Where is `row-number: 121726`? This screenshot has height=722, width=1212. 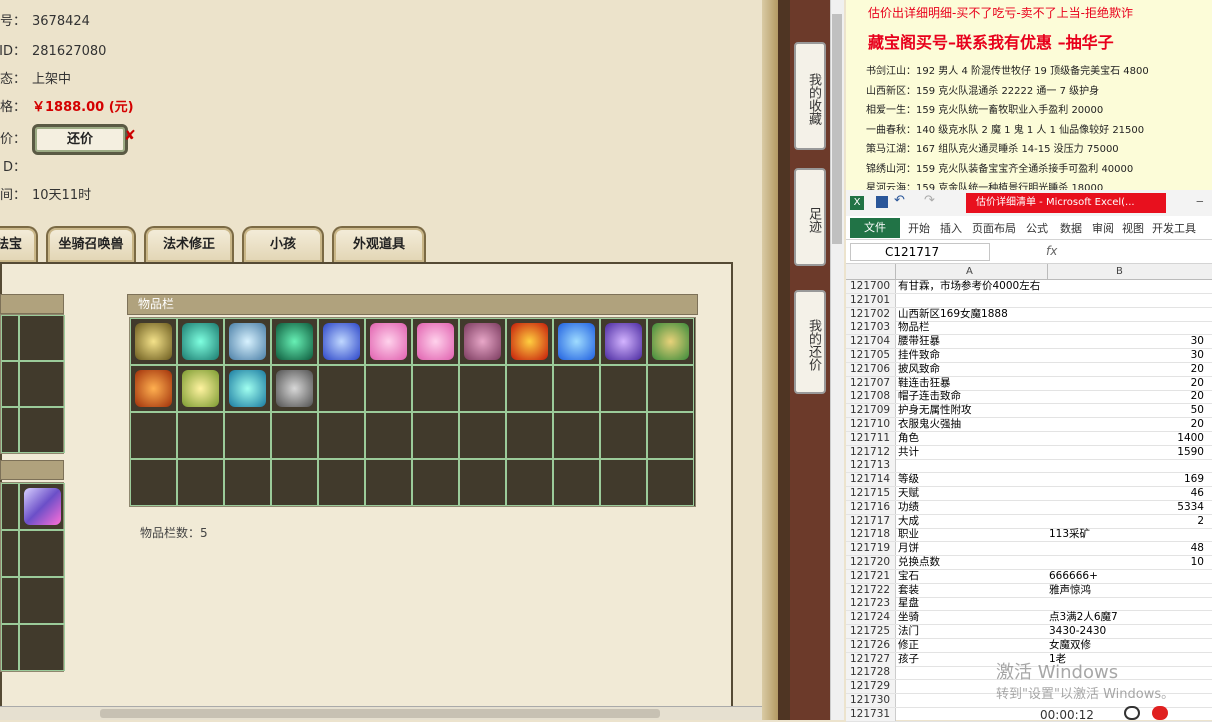 row-number: 121726 is located at coordinates (871, 645).